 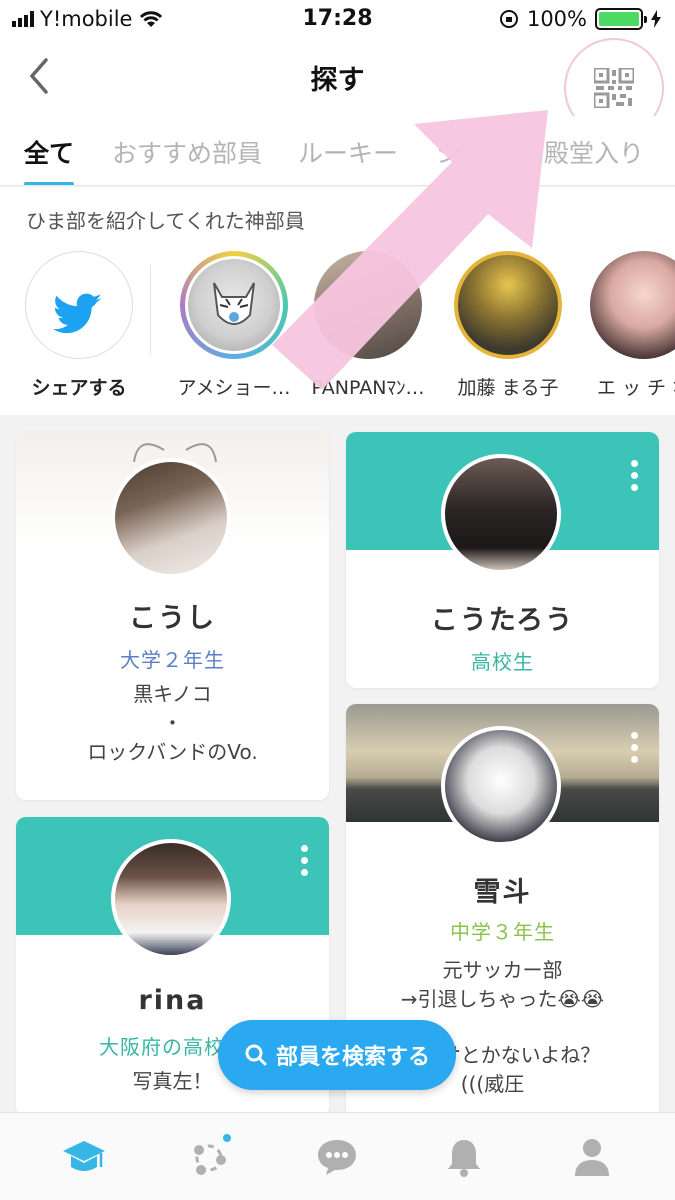 I want to click on network-icon, so click(x=212, y=1154).